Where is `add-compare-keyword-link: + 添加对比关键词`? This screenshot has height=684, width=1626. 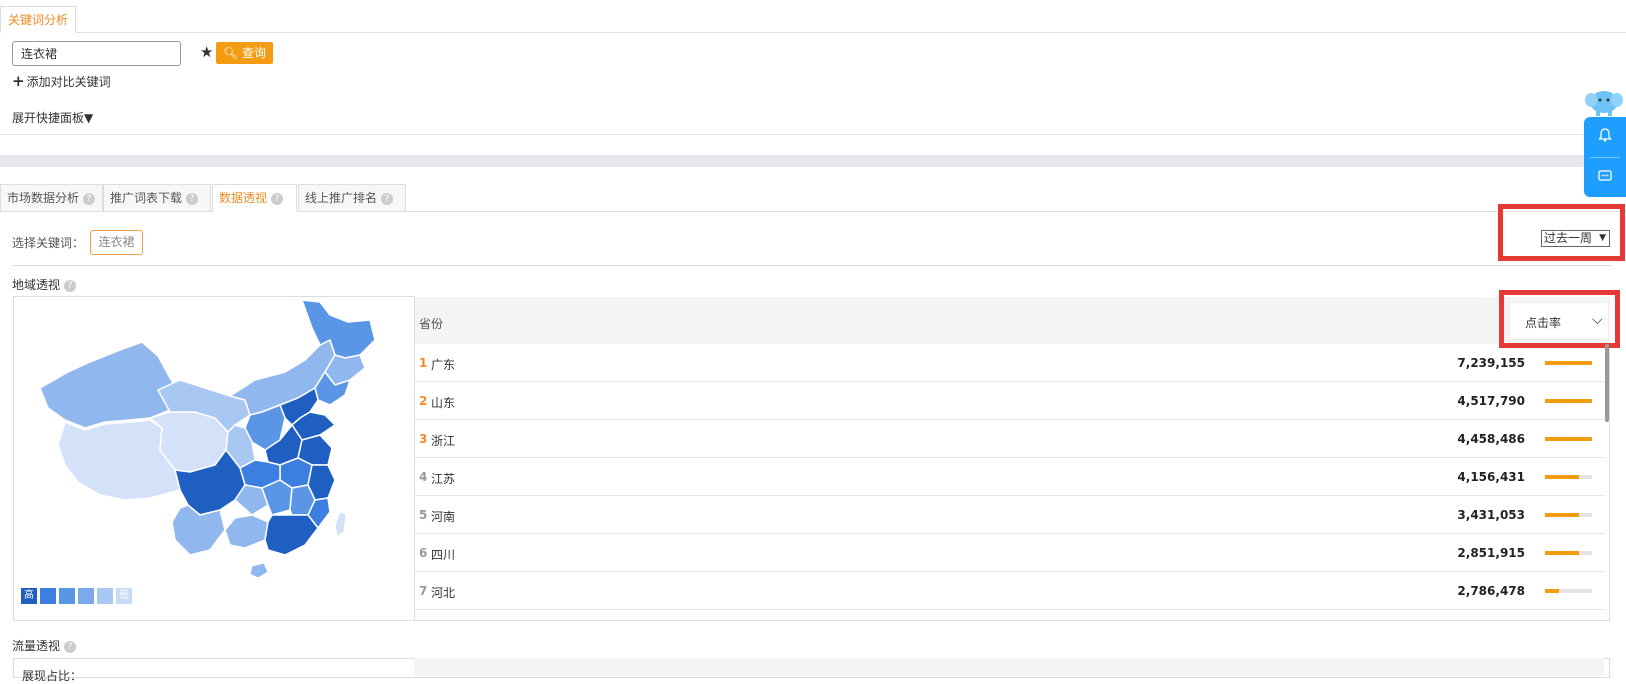 add-compare-keyword-link: + 添加对比关键词 is located at coordinates (61, 81).